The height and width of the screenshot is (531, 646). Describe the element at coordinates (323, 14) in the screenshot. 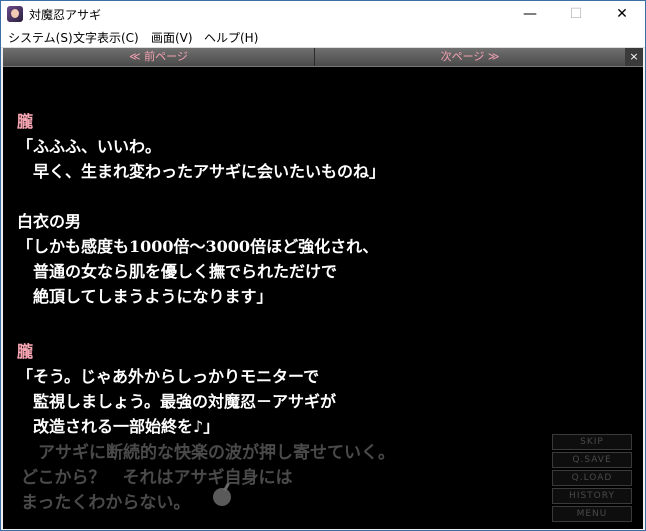

I see `title-bar: 対魔忍アサギ — ☐ ✕` at that location.